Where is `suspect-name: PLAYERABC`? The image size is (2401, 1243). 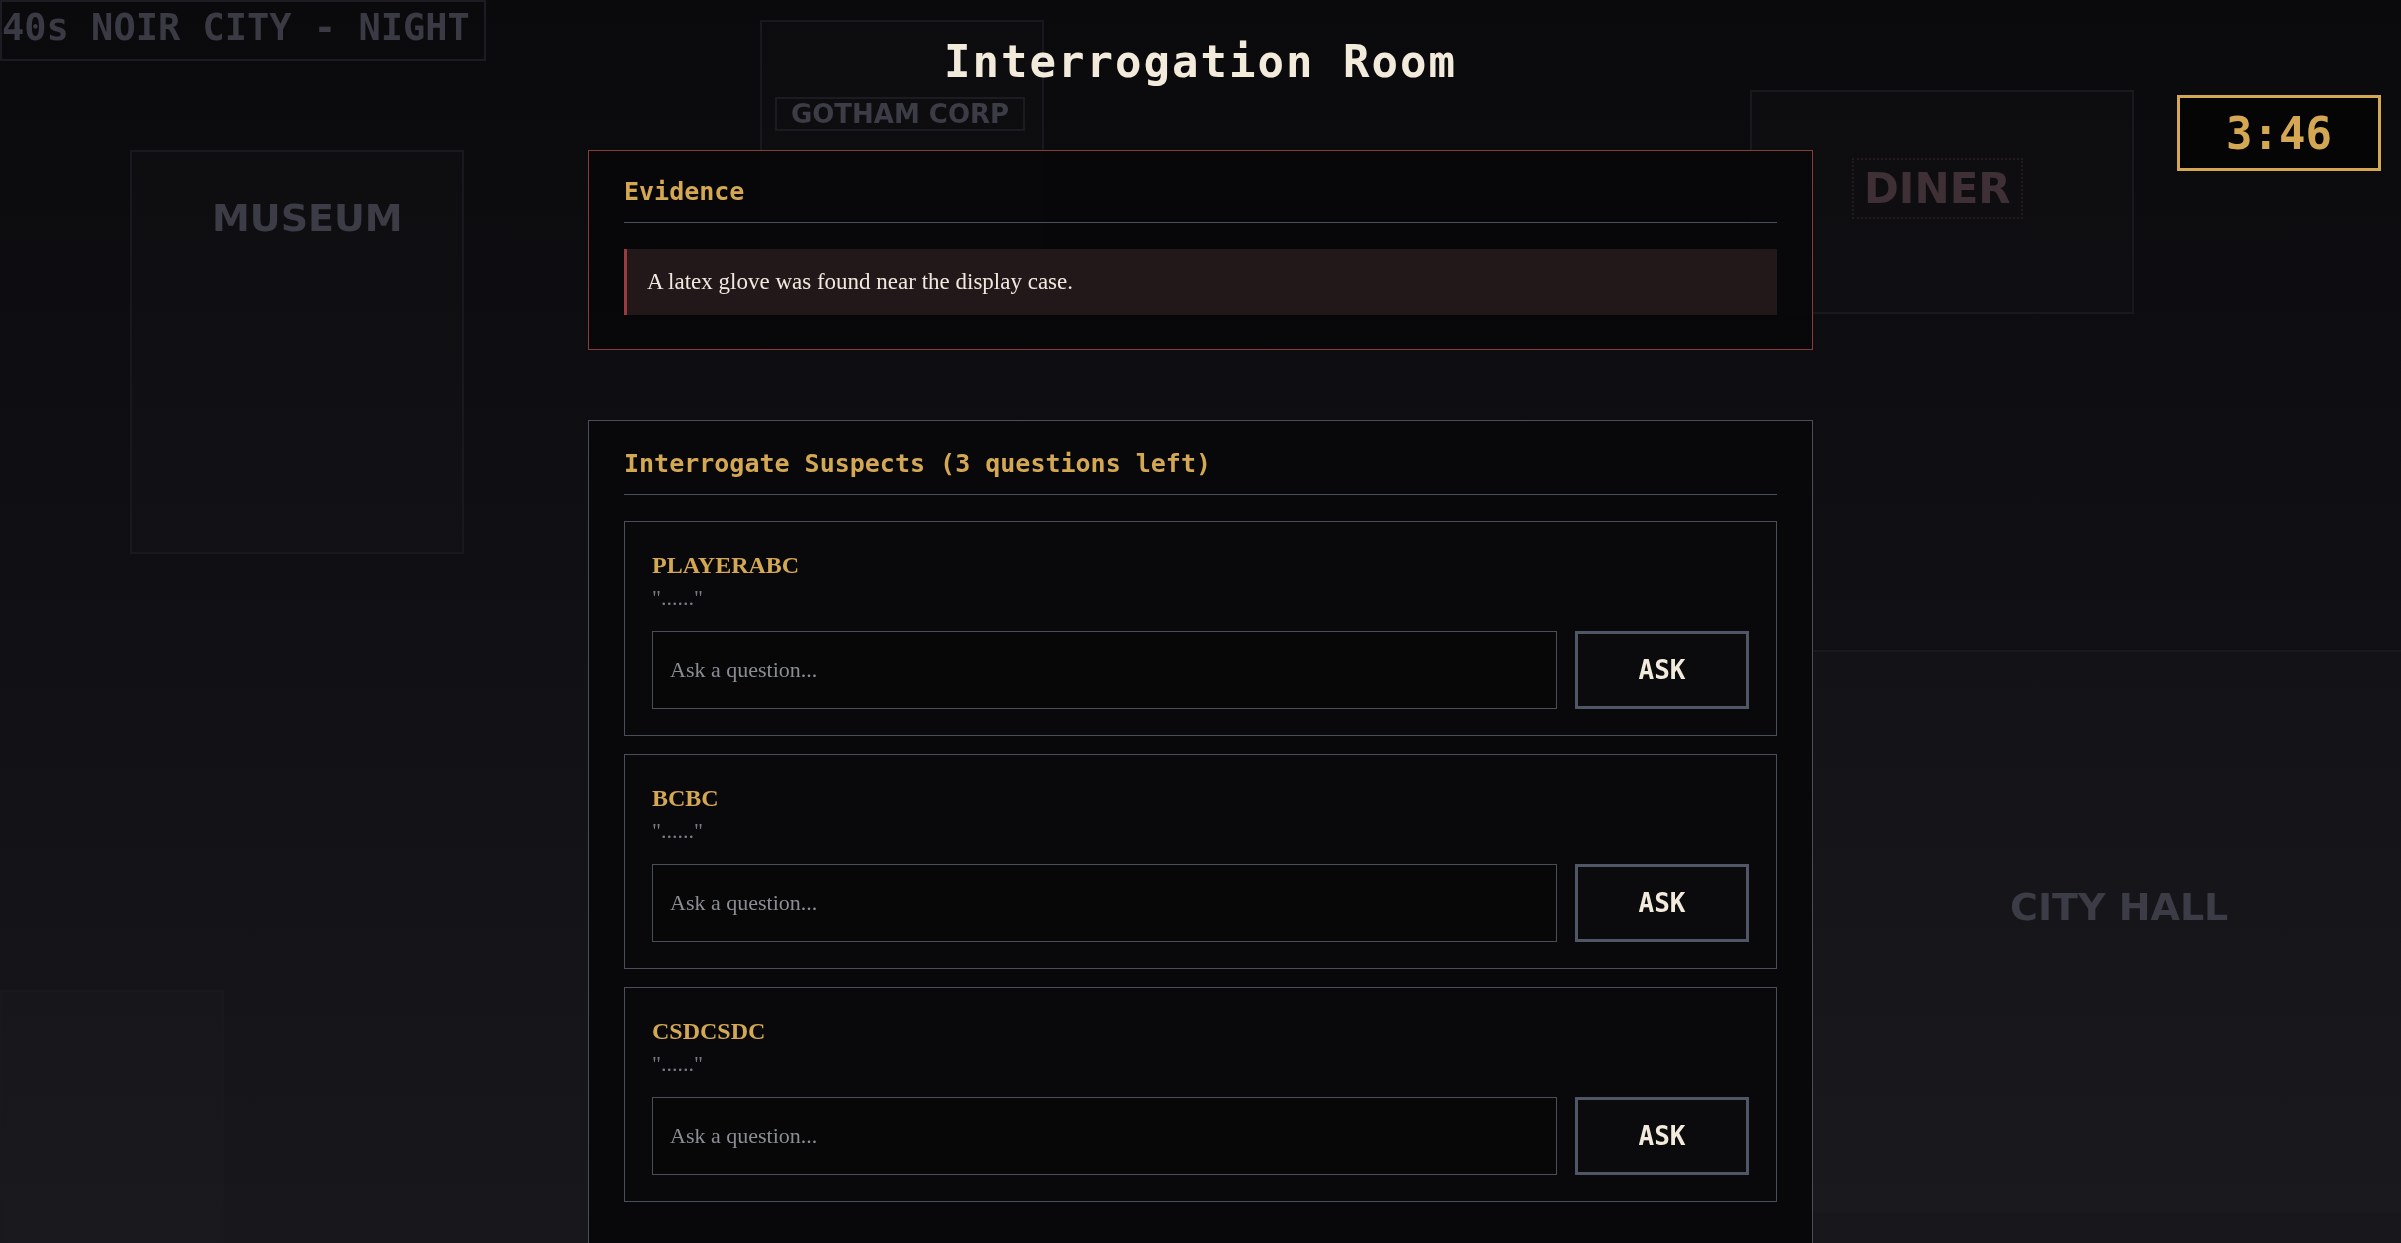 suspect-name: PLAYERABC is located at coordinates (726, 566).